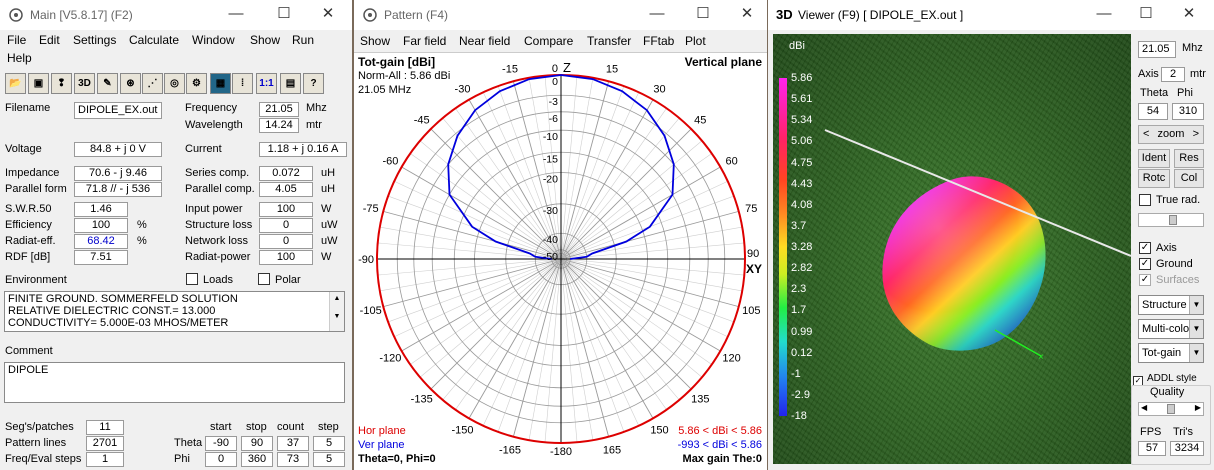 This screenshot has width=1214, height=470. Describe the element at coordinates (290, 83) in the screenshot. I see `book-icon: ▤` at that location.